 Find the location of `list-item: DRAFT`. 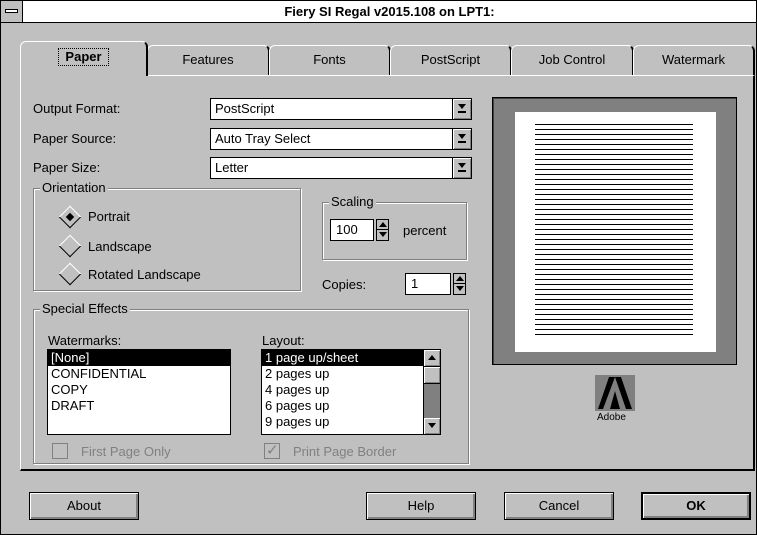

list-item: DRAFT is located at coordinates (139, 406).